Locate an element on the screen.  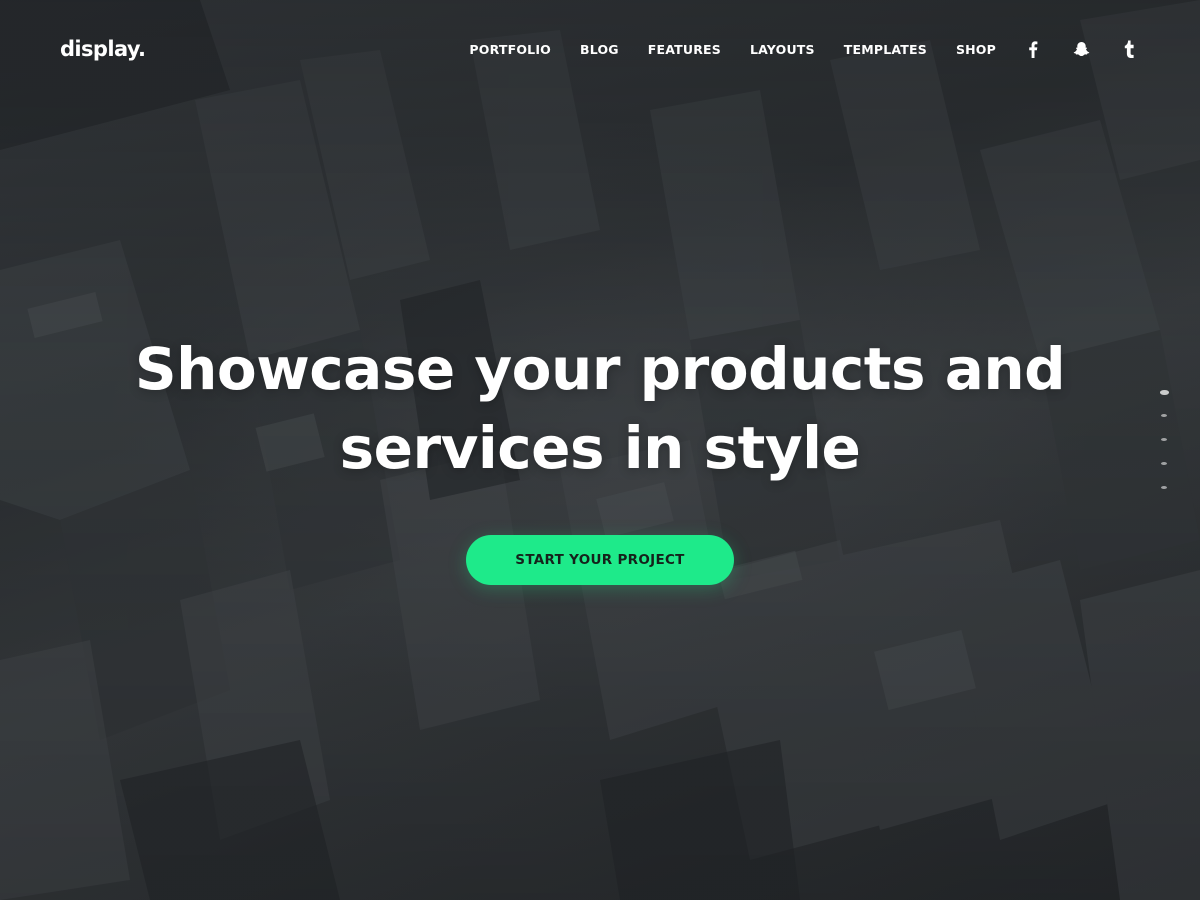
social-links is located at coordinates (1081, 49).